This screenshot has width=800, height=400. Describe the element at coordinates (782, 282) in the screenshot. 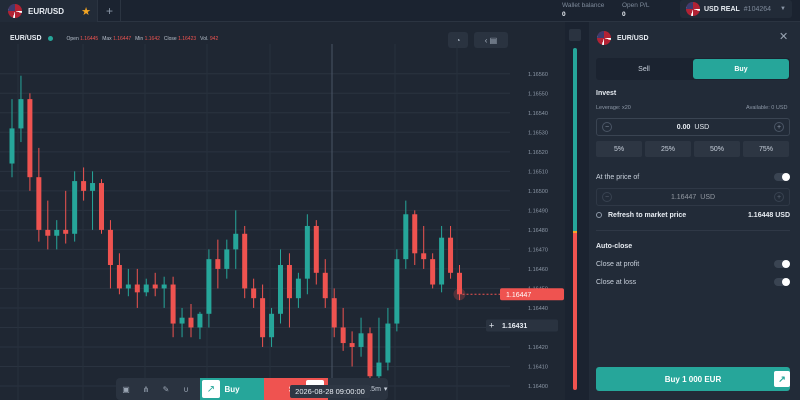

I see `close-loss-toggle` at that location.